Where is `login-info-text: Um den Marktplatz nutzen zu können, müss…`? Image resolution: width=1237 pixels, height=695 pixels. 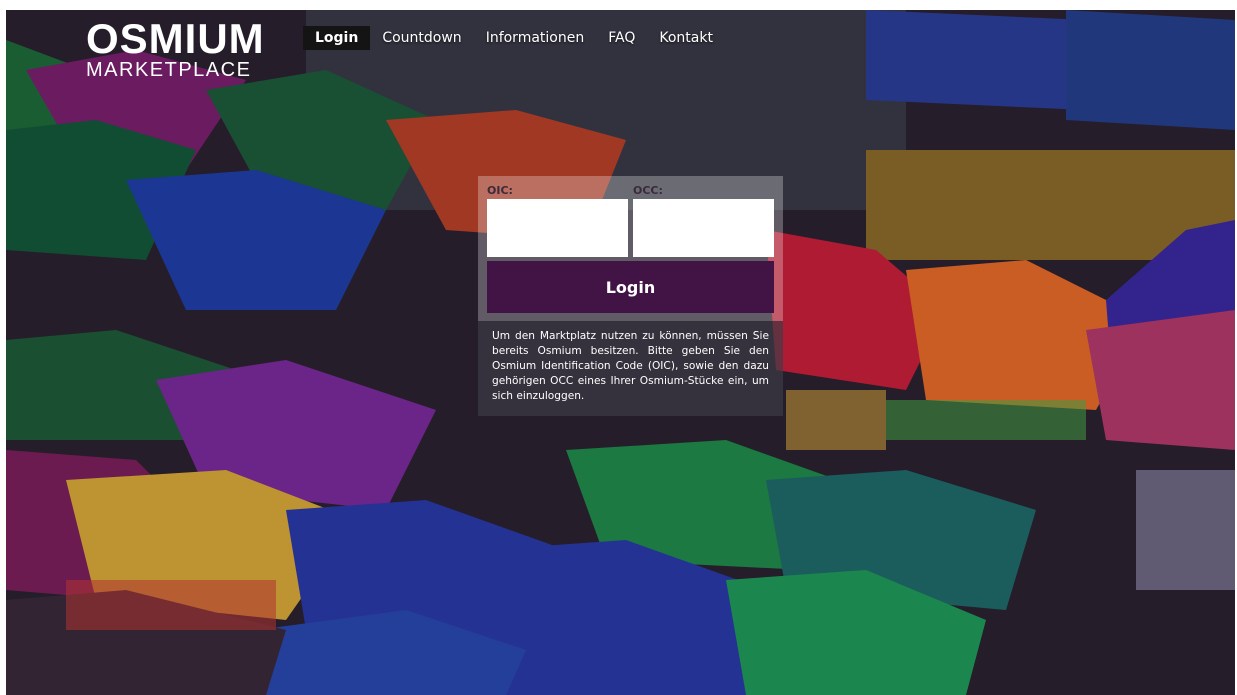
login-info-text: Um den Marktplatz nutzen zu können, müss… is located at coordinates (630, 368).